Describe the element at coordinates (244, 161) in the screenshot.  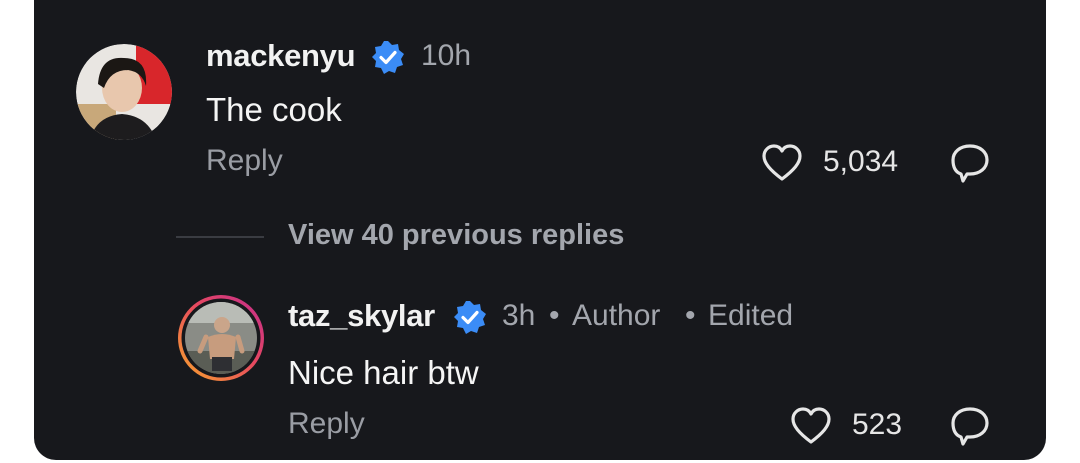
I see `comment-reply-button: Reply` at that location.